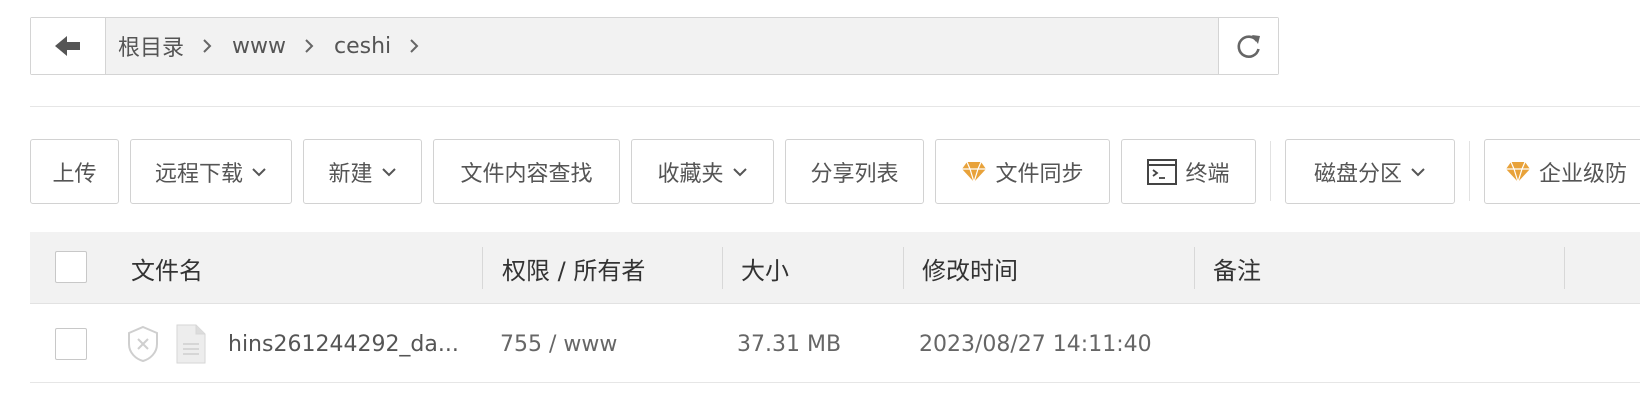 This screenshot has height=417, width=1640. I want to click on breadcrumb-item-ceshi: ceshi, so click(386, 46).